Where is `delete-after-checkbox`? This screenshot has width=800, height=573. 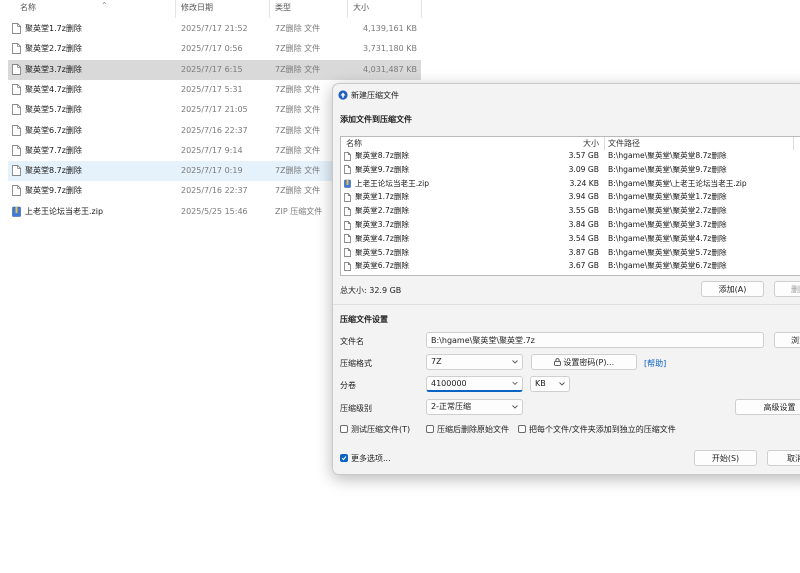 delete-after-checkbox is located at coordinates (430, 429).